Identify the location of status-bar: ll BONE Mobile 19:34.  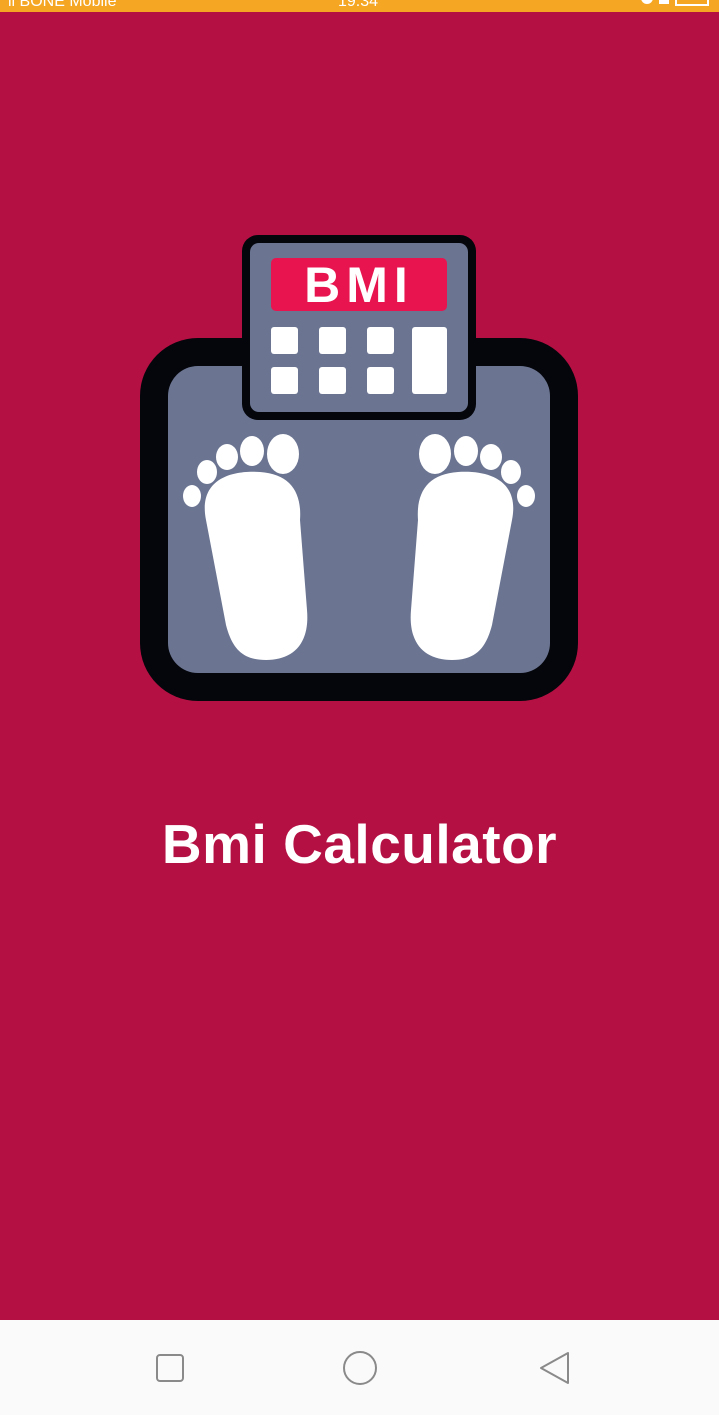
(359, 6).